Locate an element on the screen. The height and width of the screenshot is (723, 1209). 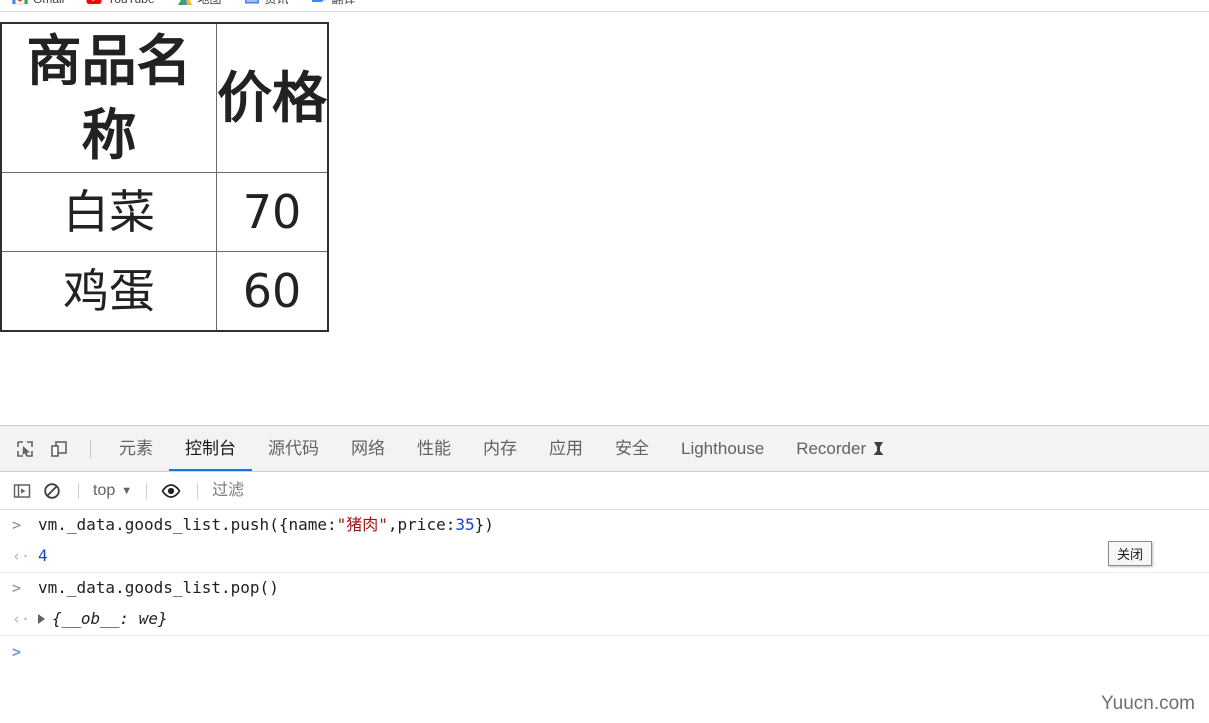
browser-bookmark-bar: Gmail YouTube 地图 资讯 翻译 is located at coordinates (604, 6).